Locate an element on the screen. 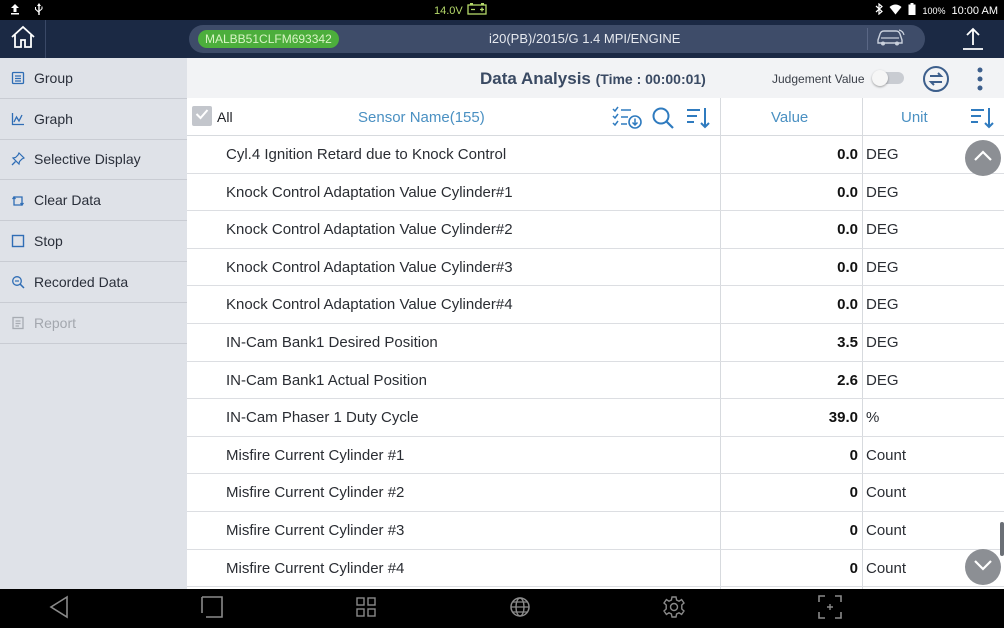 This screenshot has width=1004, height=628. scroll-up-button is located at coordinates (983, 158).